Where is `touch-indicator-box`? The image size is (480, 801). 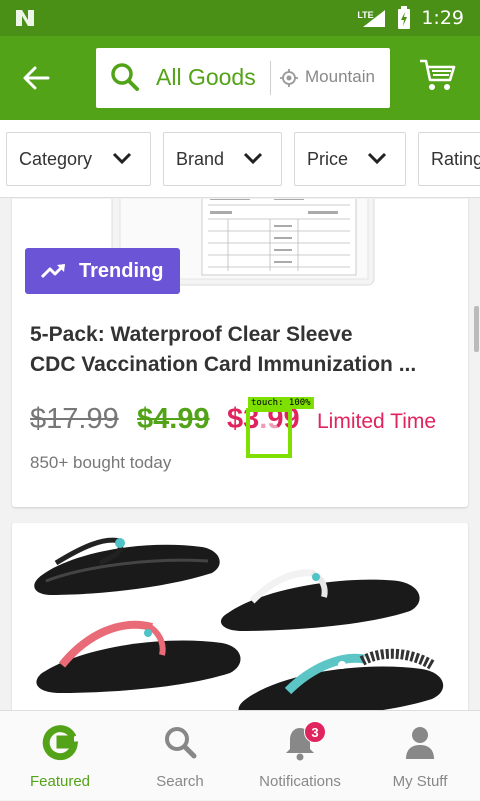
touch-indicator-box is located at coordinates (269, 433).